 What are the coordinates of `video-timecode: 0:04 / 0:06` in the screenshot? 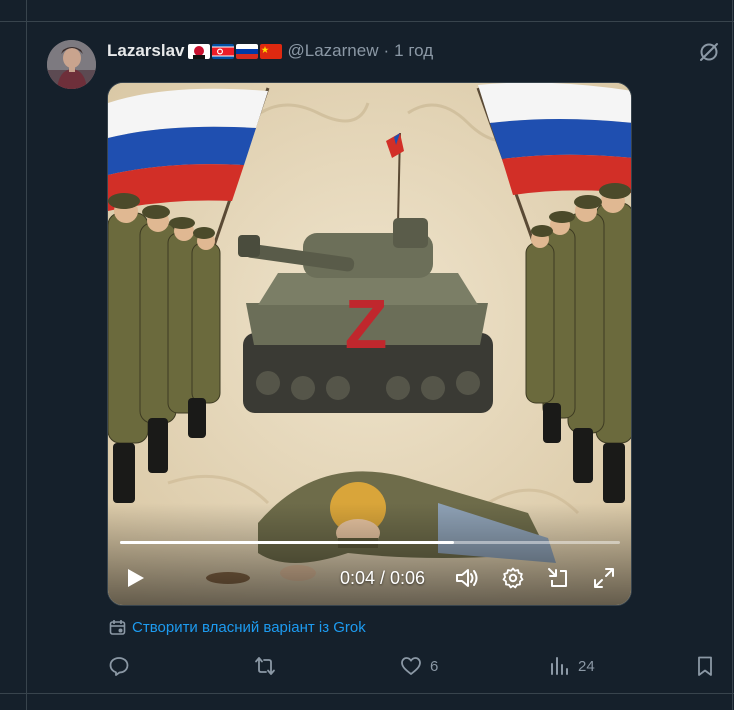 It's located at (383, 578).